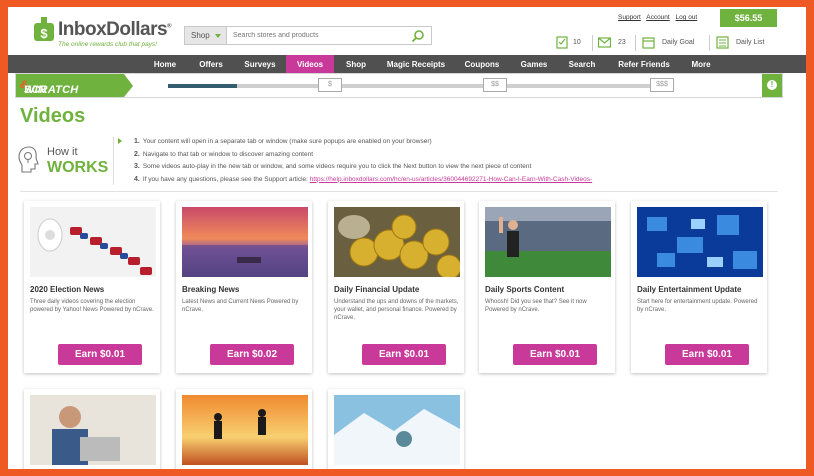 The height and width of the screenshot is (476, 814). I want to click on daily-list-stat: Daily List, so click(746, 43).